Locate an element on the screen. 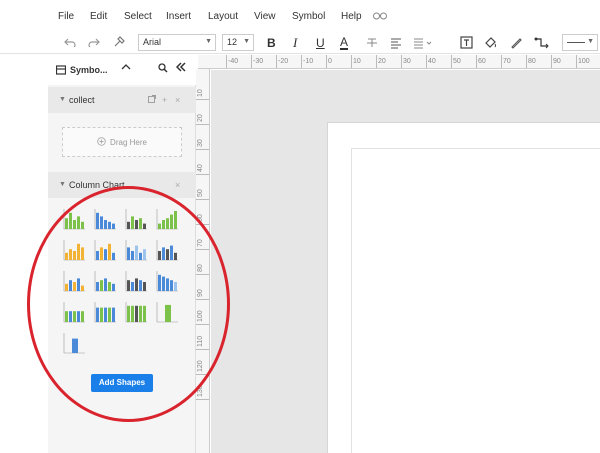  ruler-tick-label: 90 is located at coordinates (557, 61).